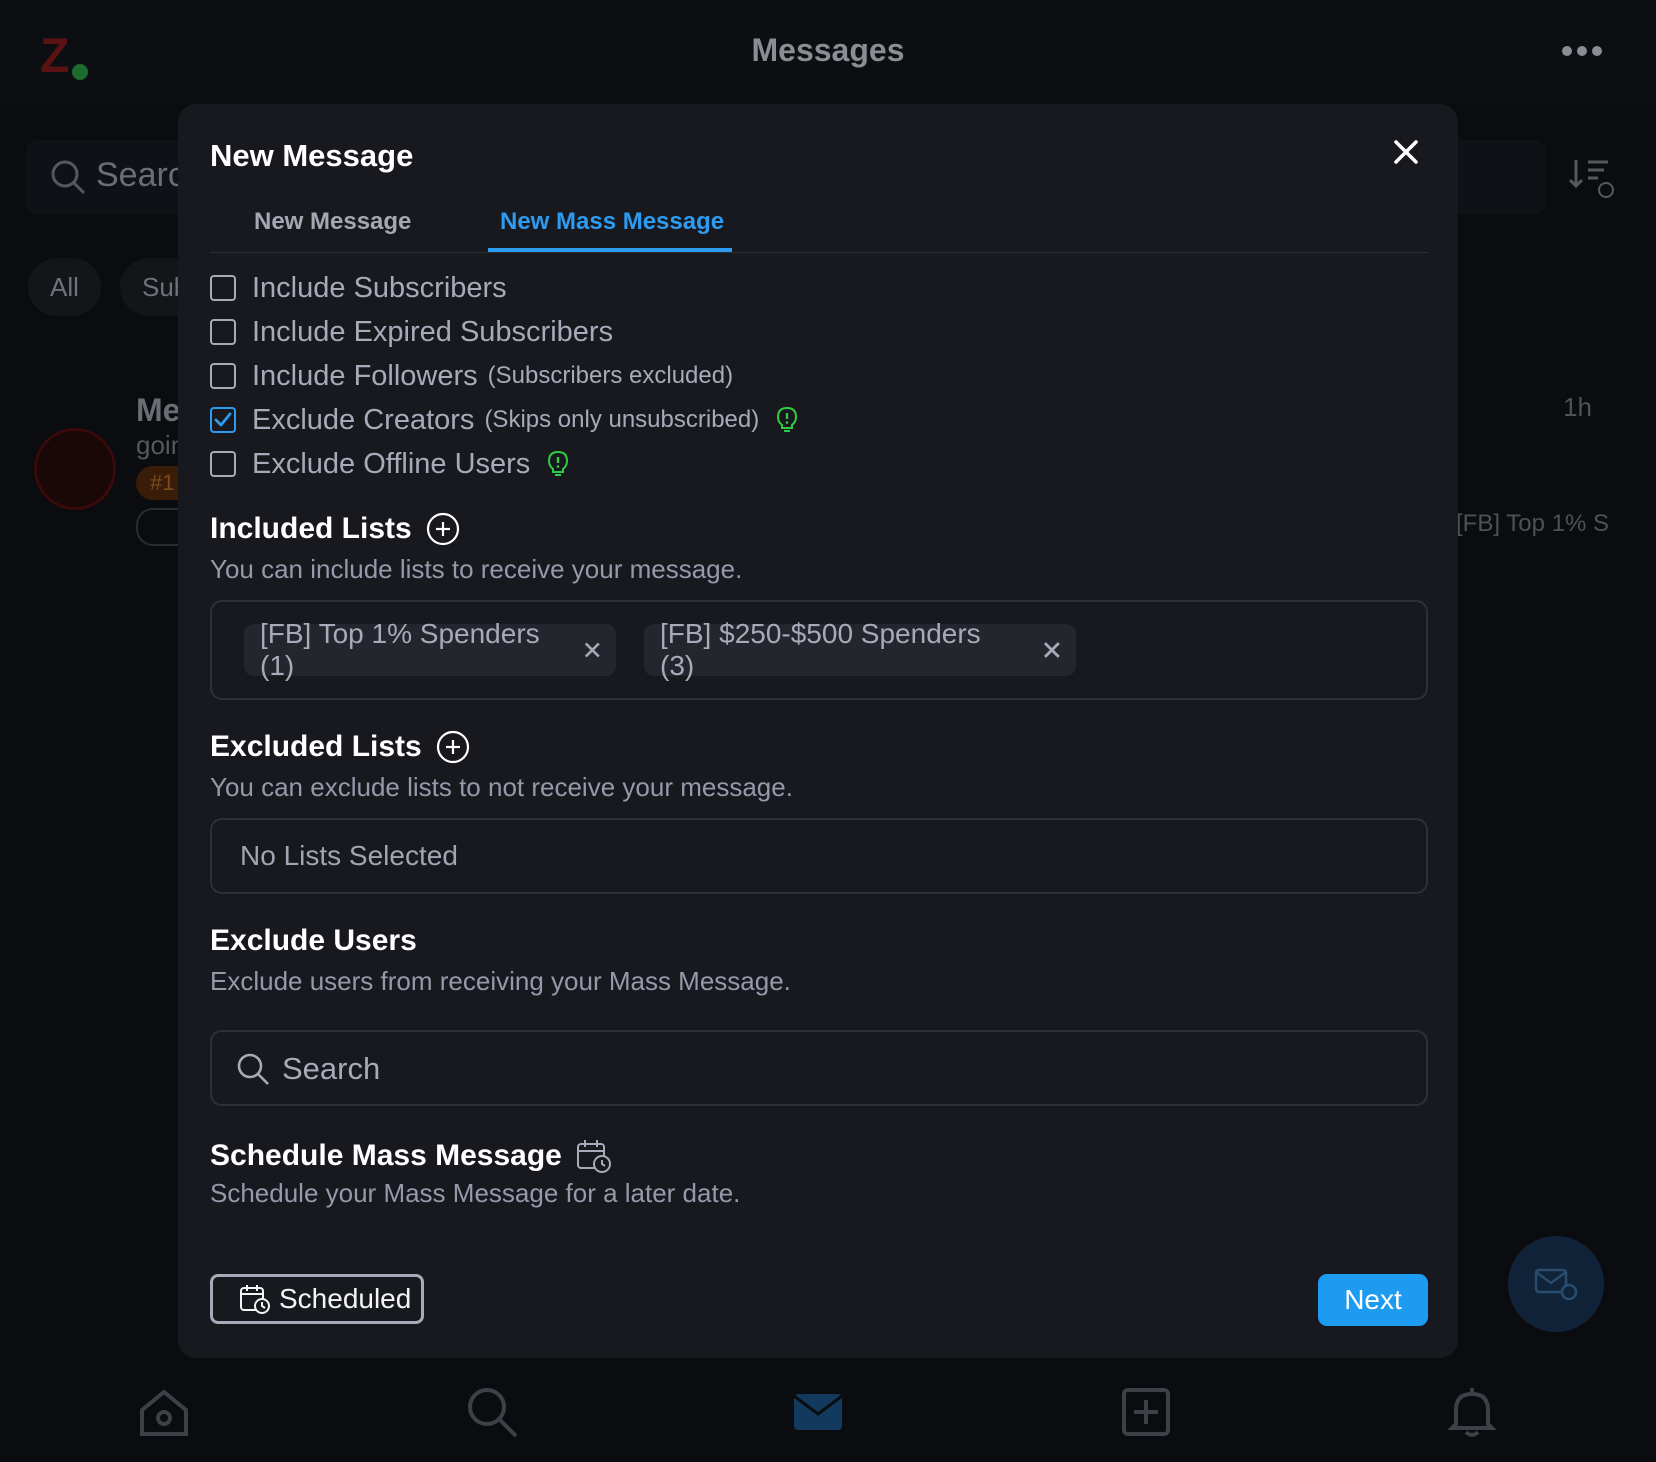 Image resolution: width=1656 pixels, height=1462 pixels. Describe the element at coordinates (1472, 1412) in the screenshot. I see `bell-icon` at that location.